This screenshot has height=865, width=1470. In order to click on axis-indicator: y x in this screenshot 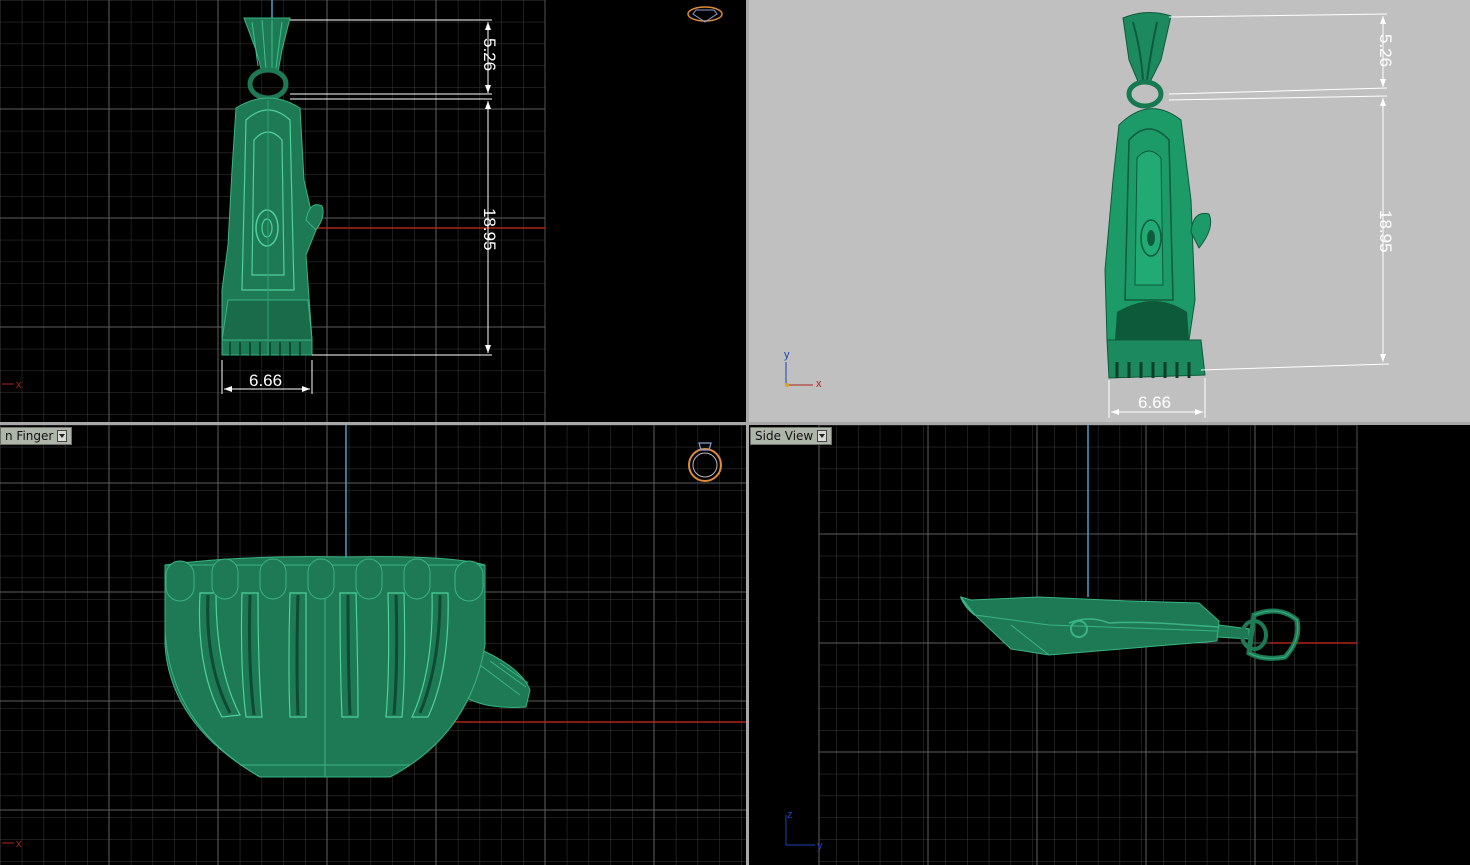, I will do `click(803, 369)`.